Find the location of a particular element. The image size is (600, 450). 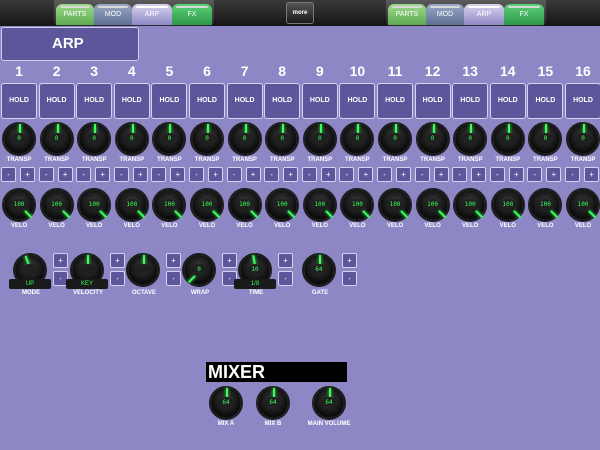

time-minus-button: - is located at coordinates (285, 278).